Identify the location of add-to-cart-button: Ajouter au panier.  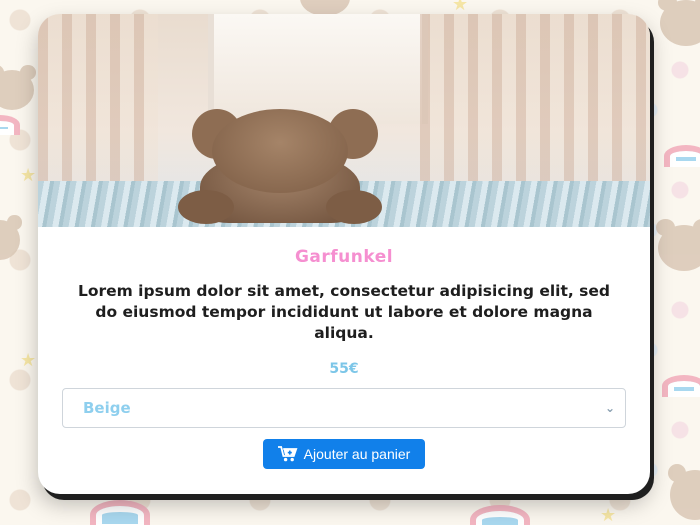
(344, 454).